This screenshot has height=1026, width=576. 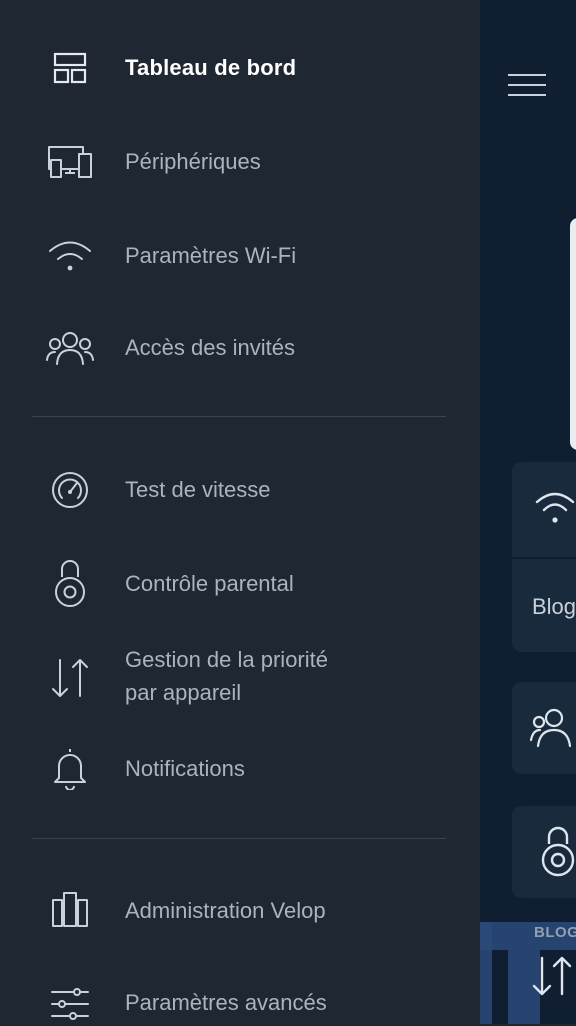 What do you see at coordinates (226, 659) in the screenshot?
I see `nav-label-device-priority-line1: Gestion de la priorité` at bounding box center [226, 659].